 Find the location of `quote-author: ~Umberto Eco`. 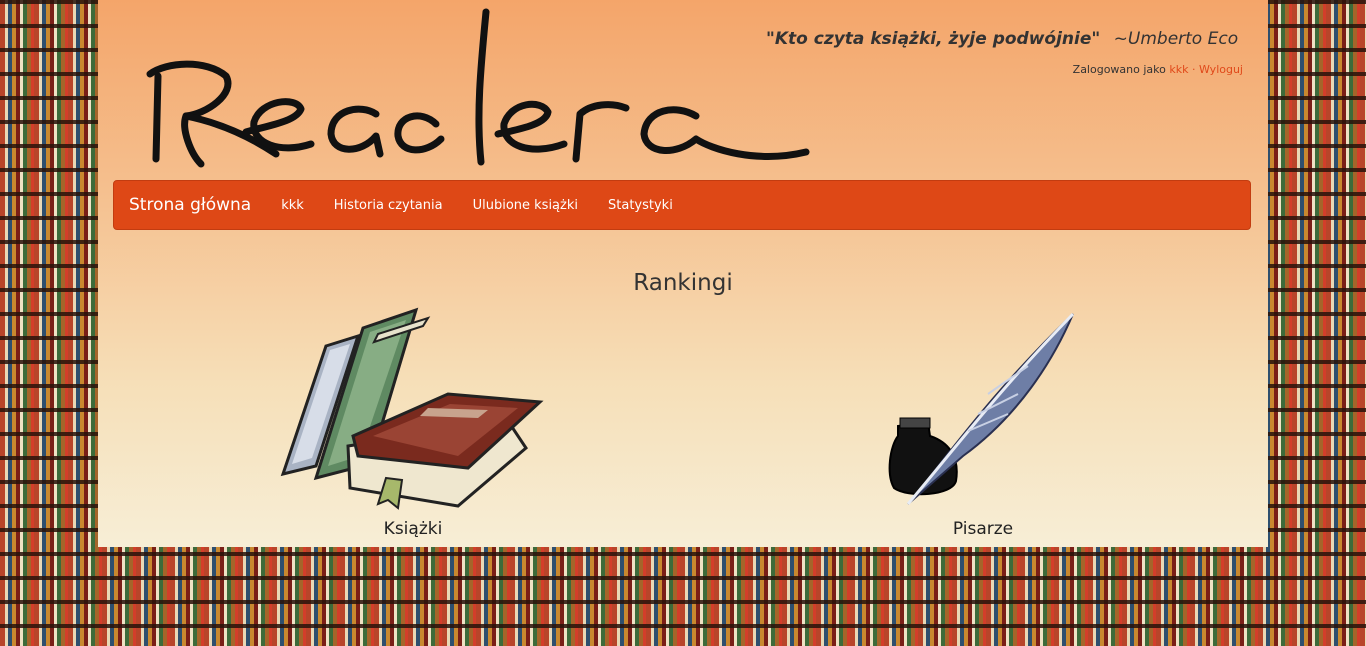

quote-author: ~Umberto Eco is located at coordinates (1176, 39).